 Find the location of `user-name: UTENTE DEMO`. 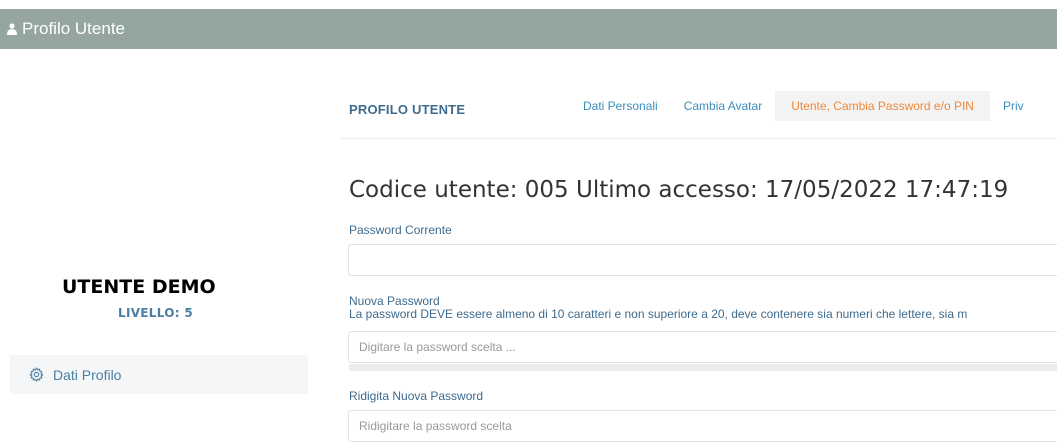

user-name: UTENTE DEMO is located at coordinates (139, 287).